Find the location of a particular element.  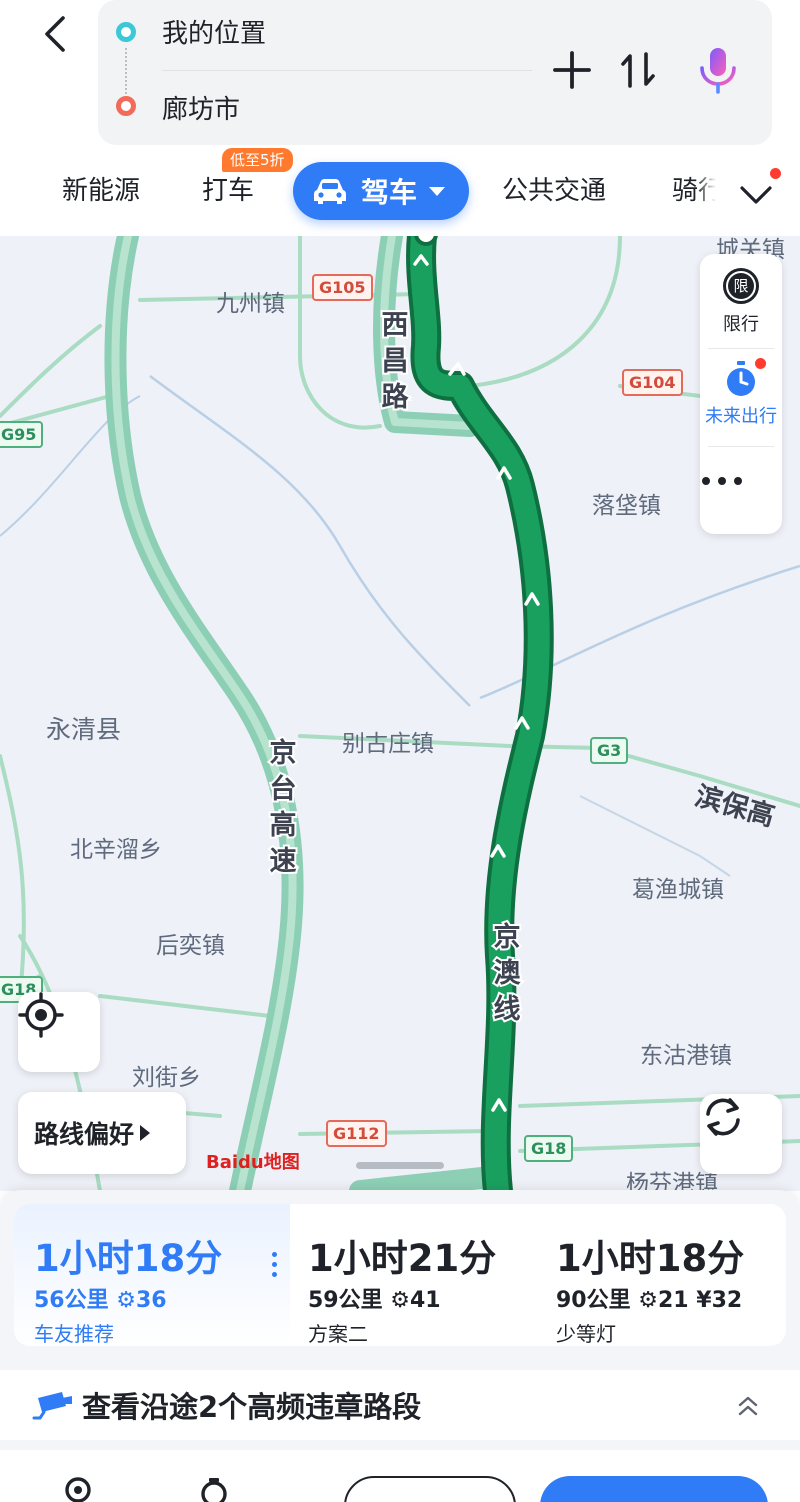

tab-new-energy: 新能源 is located at coordinates (101, 188).